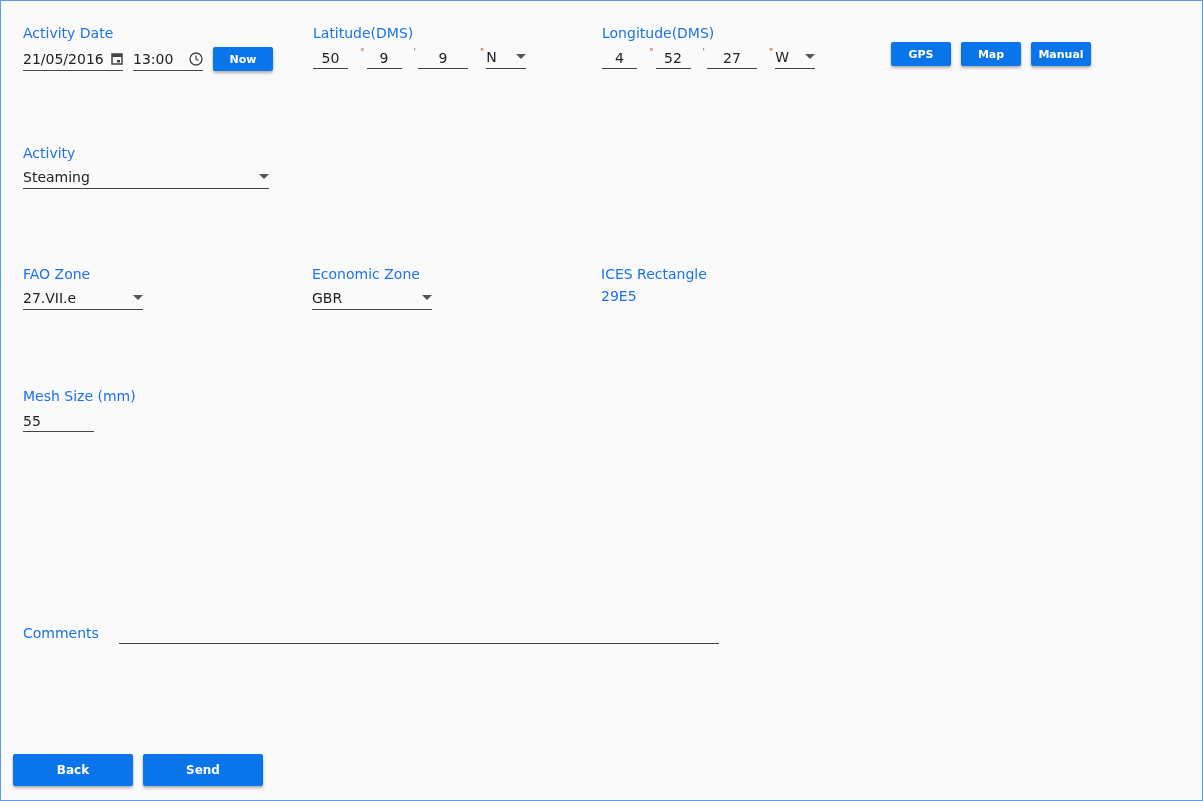 This screenshot has height=801, width=1203. Describe the element at coordinates (69, 33) in the screenshot. I see `field-label: Activity Date` at that location.